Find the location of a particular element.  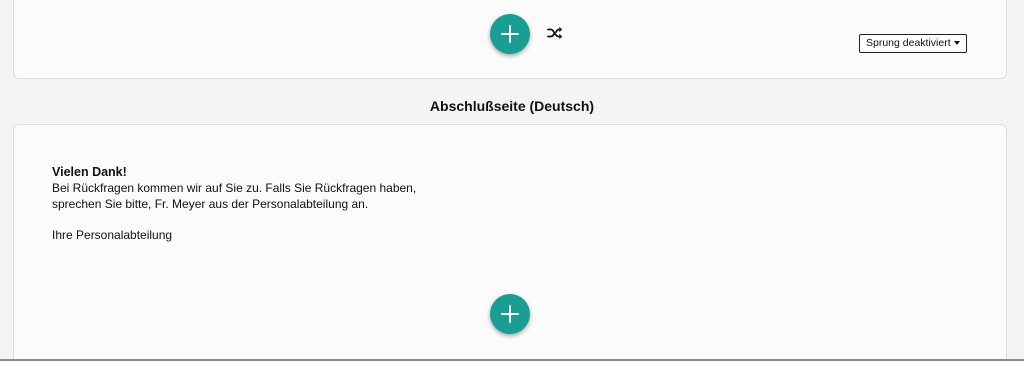

page-title: Abschlußseite (Deutsch) is located at coordinates (512, 106).